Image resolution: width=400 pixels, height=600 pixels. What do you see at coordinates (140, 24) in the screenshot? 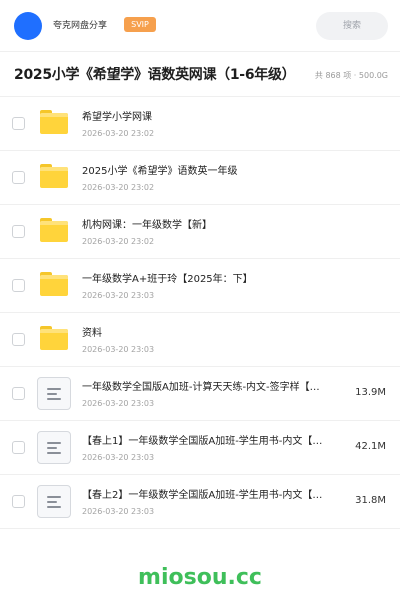
I see `svip-badge: SVIP` at bounding box center [140, 24].